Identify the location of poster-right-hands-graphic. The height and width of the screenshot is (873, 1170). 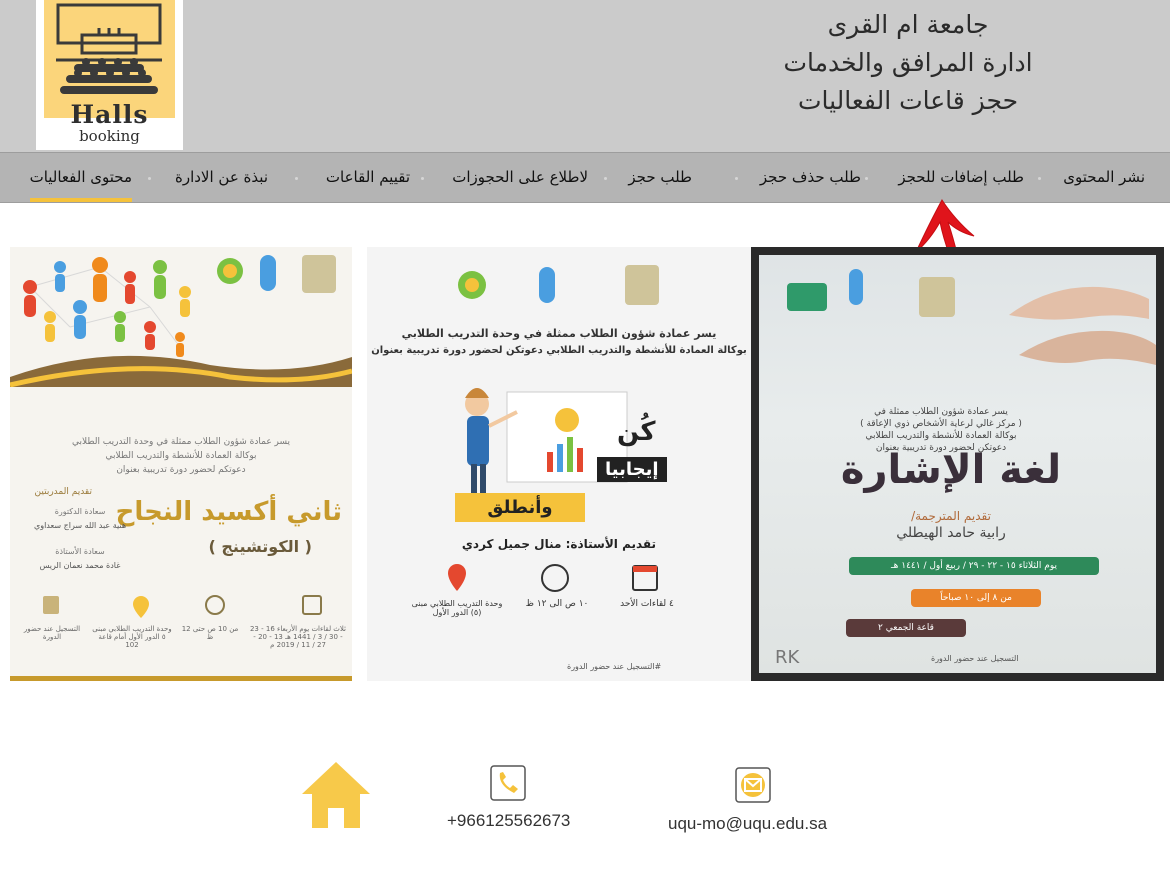
(971, 317).